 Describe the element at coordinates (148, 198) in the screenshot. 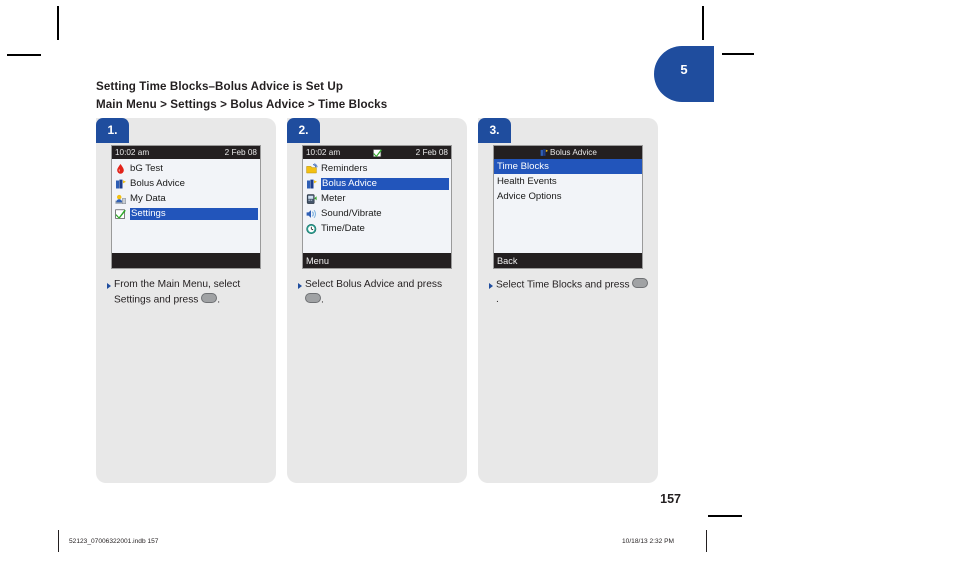

I see `menu-item-label: My Data` at that location.